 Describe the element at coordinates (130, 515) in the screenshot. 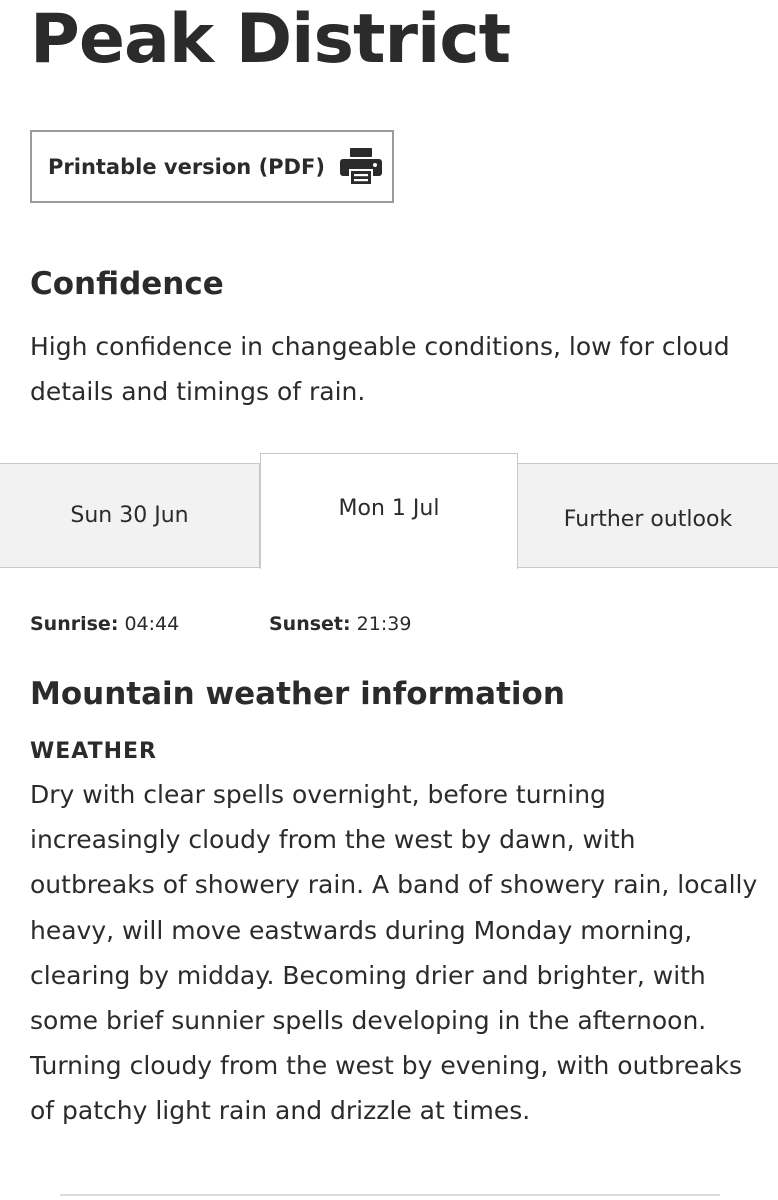

I see `tab-sun-30-jun: Sun 30 Jun` at that location.